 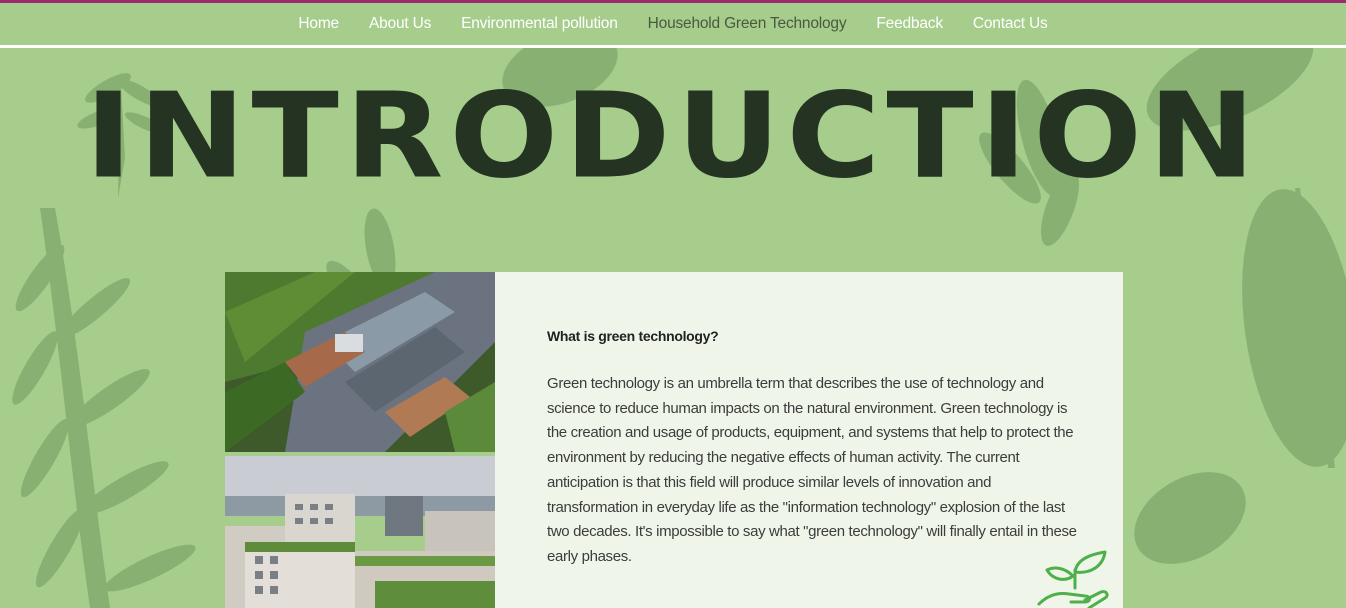 I want to click on nav-item-household-green-technology: Household Green Technology, so click(x=747, y=24).